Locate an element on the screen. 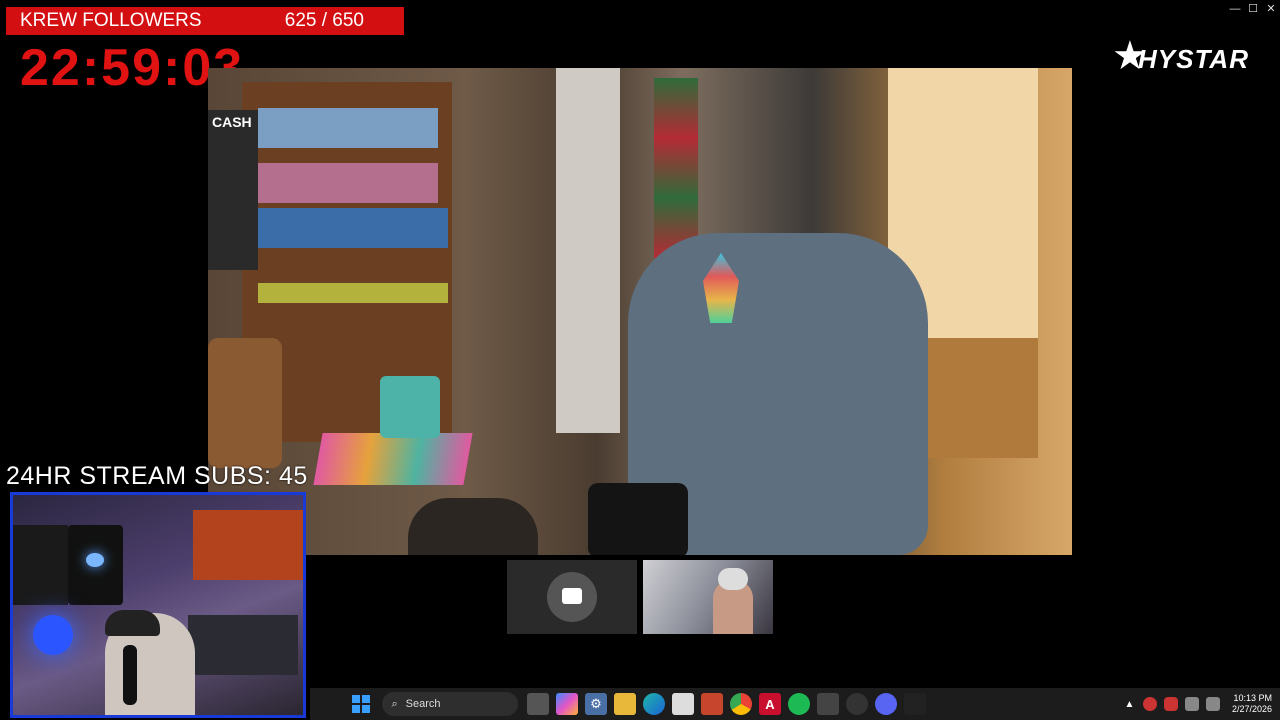  cat is located at coordinates (473, 526).